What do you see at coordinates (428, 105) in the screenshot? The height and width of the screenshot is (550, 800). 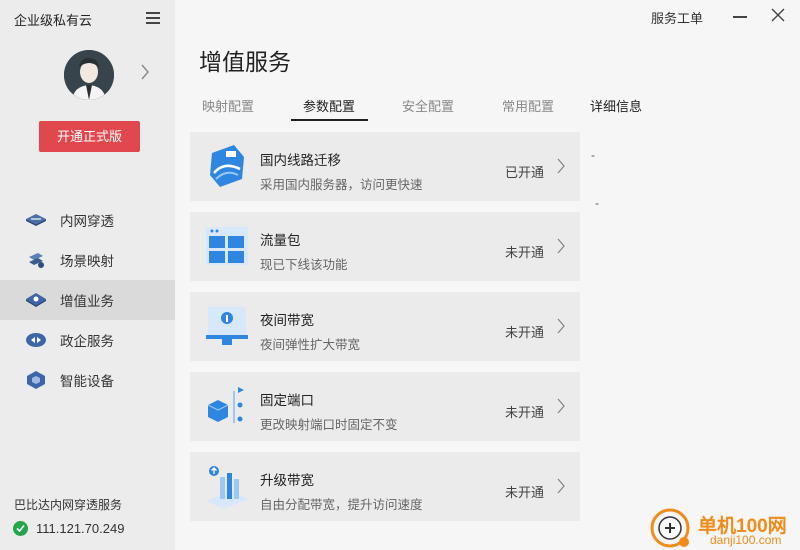 I see `tab-security-config: 安全配置` at bounding box center [428, 105].